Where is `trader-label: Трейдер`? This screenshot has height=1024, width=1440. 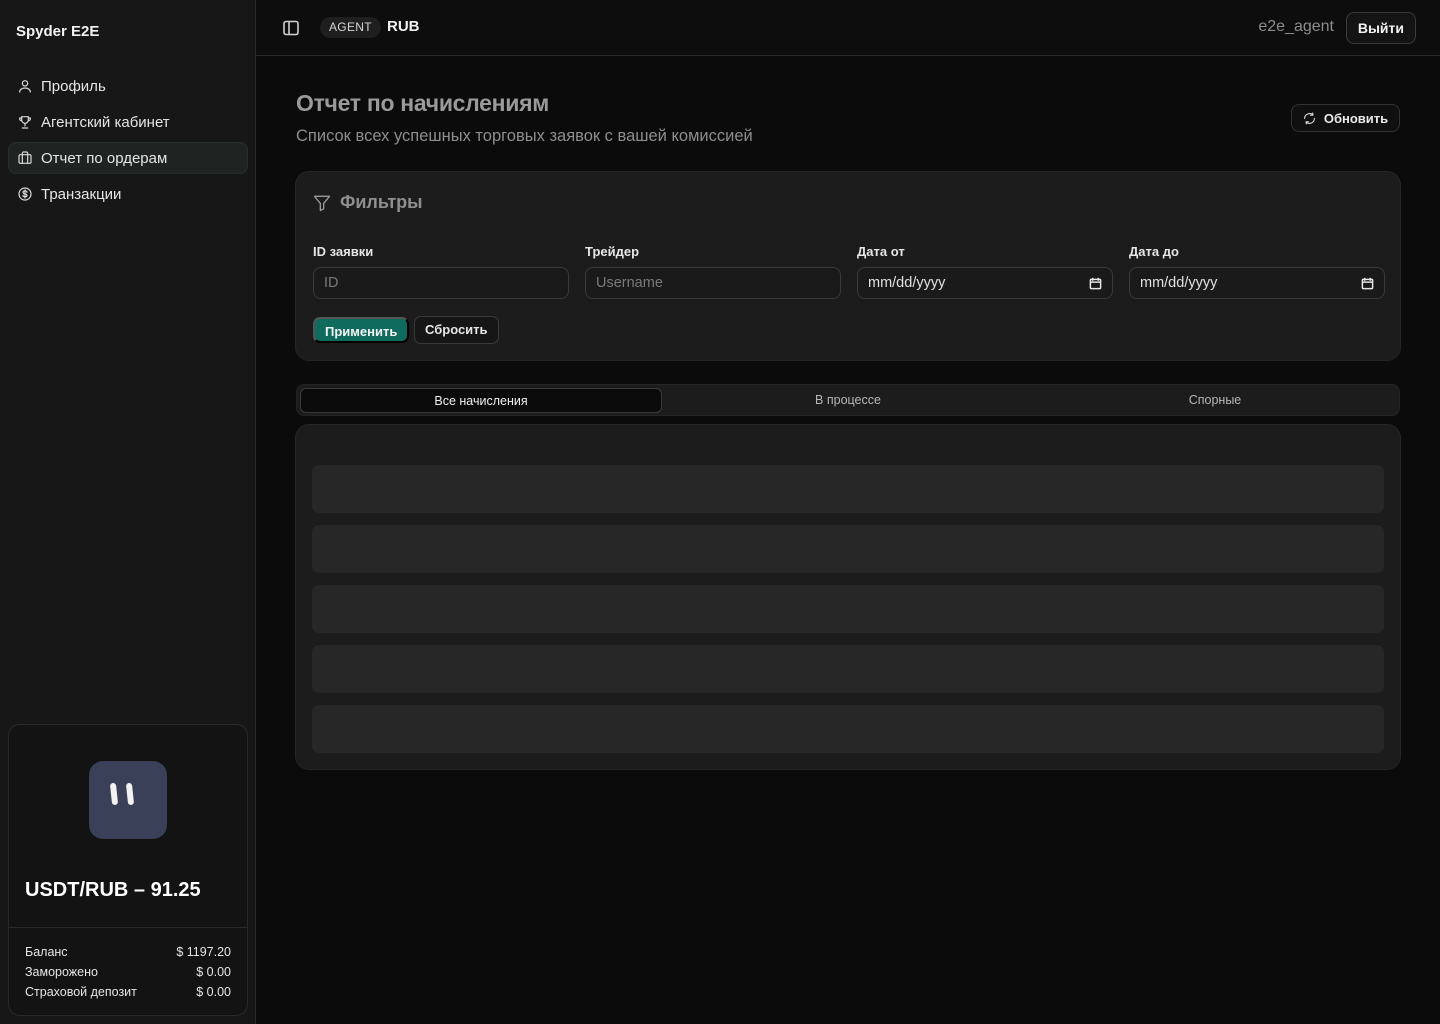
trader-label: Трейдер is located at coordinates (612, 251).